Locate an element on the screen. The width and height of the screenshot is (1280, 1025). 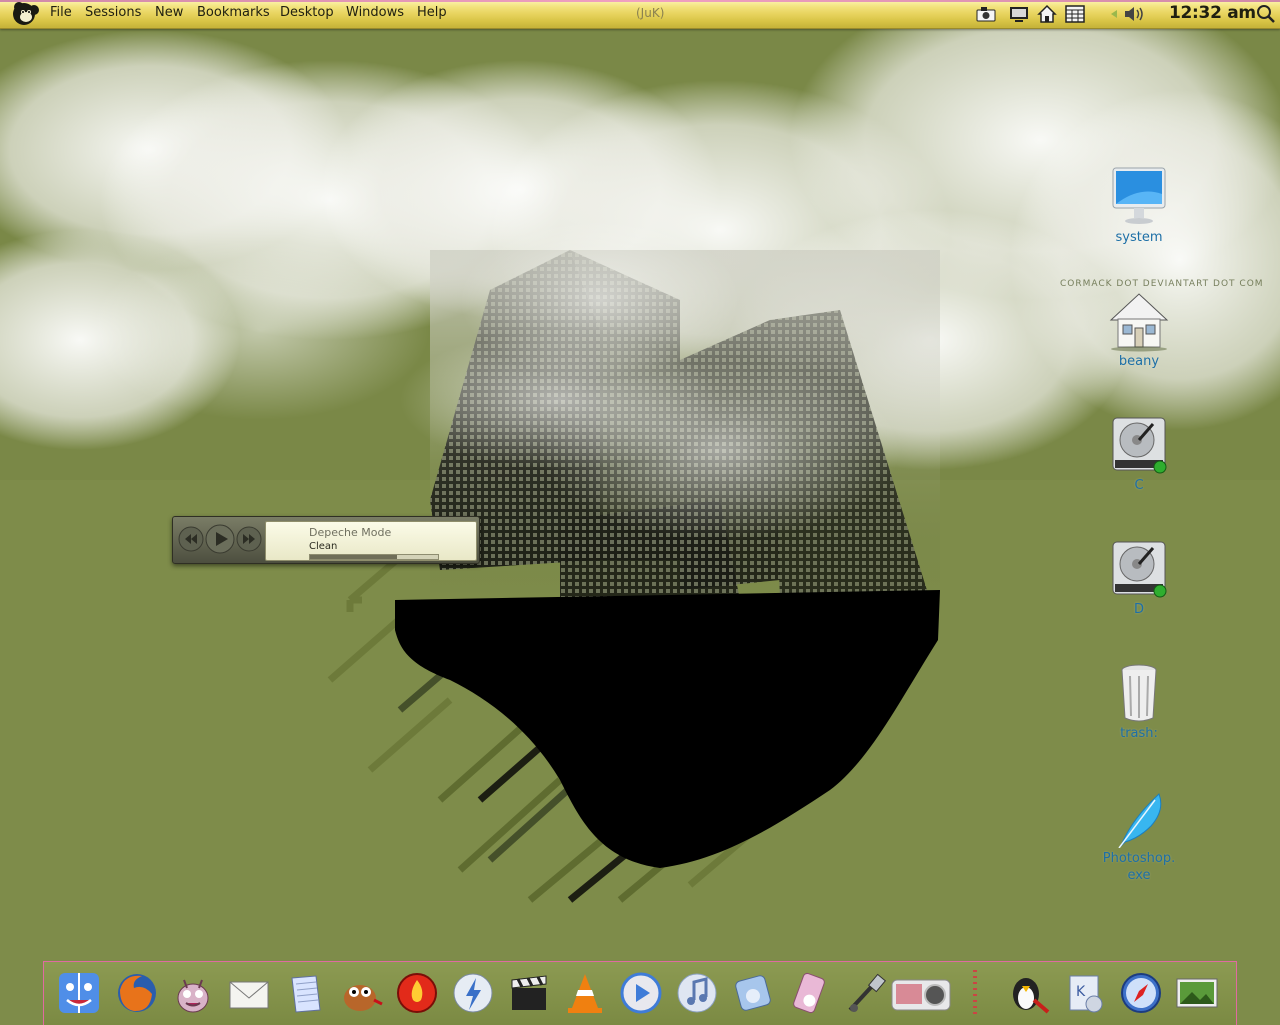
menu-desktop: Desktop is located at coordinates (307, 12).